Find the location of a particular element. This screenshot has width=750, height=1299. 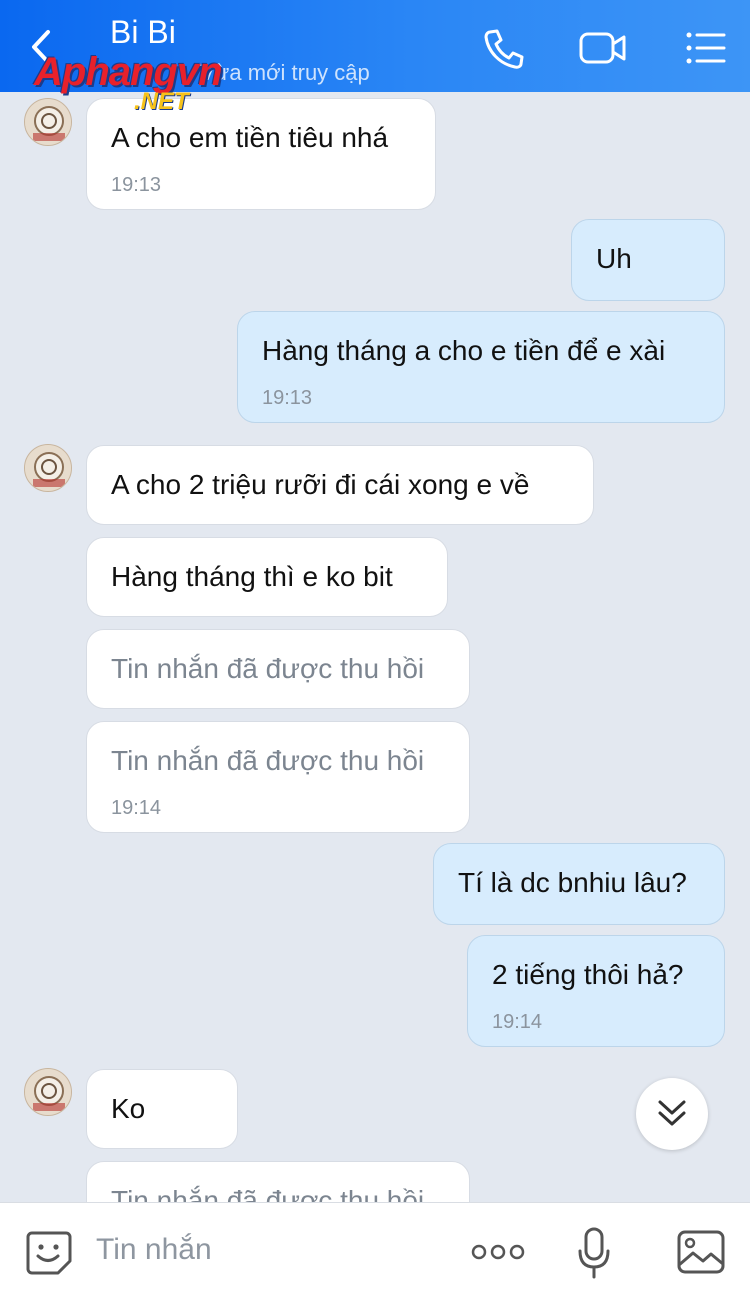

voice-call-button is located at coordinates (503, 48).